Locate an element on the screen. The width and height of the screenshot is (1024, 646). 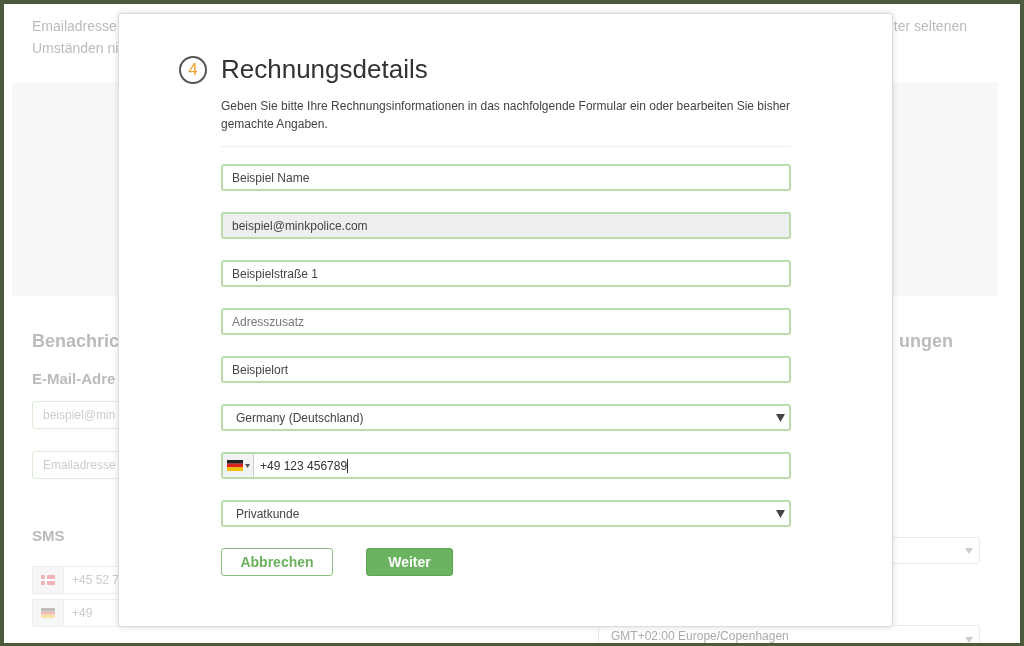
text-cursor is located at coordinates (348, 465).